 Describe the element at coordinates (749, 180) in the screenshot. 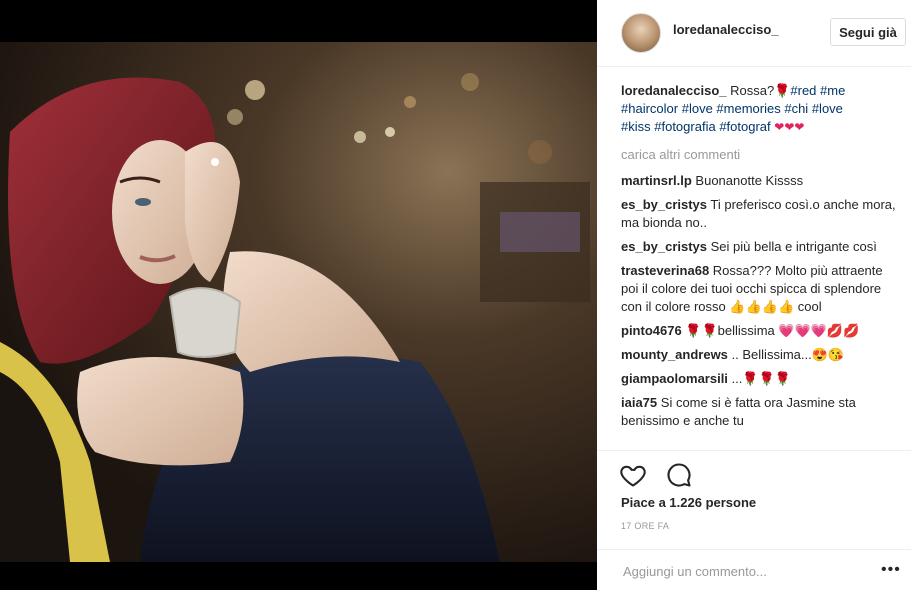

I see `comment-text: Buonanotte Kissss` at that location.